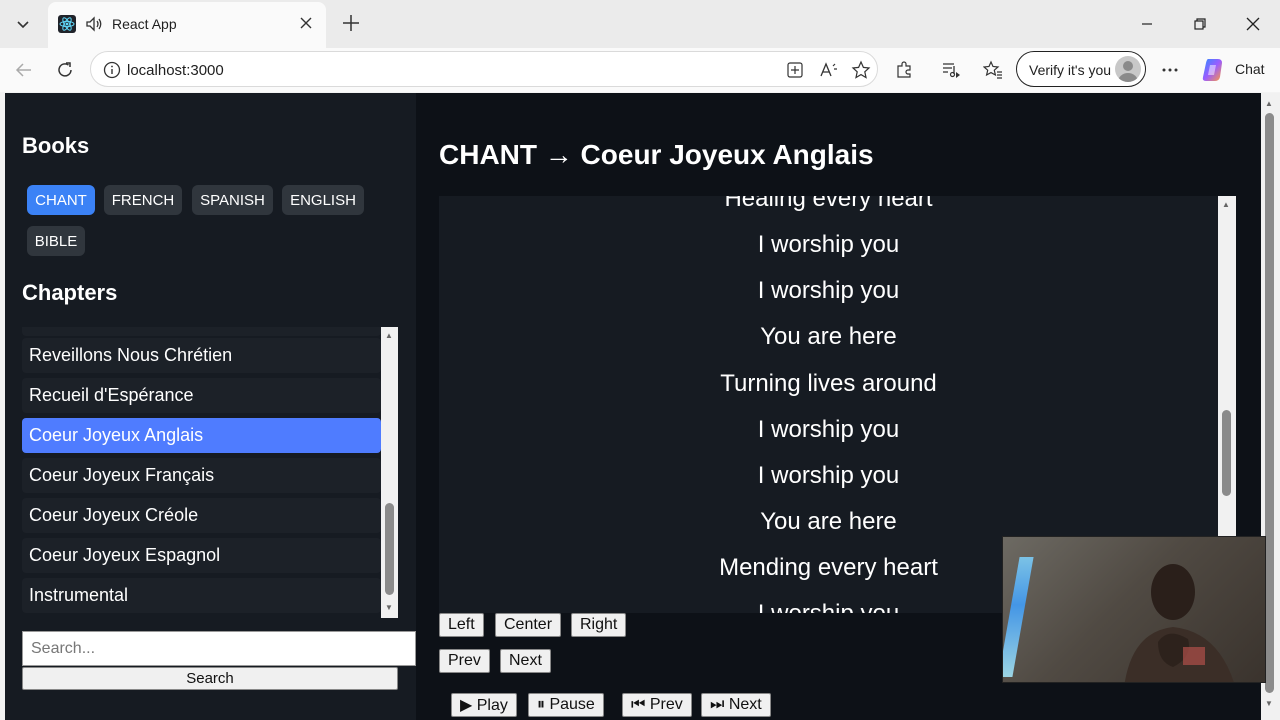 This screenshot has height=720, width=1280. Describe the element at coordinates (351, 23) in the screenshot. I see `new-tab-plus-icon` at that location.